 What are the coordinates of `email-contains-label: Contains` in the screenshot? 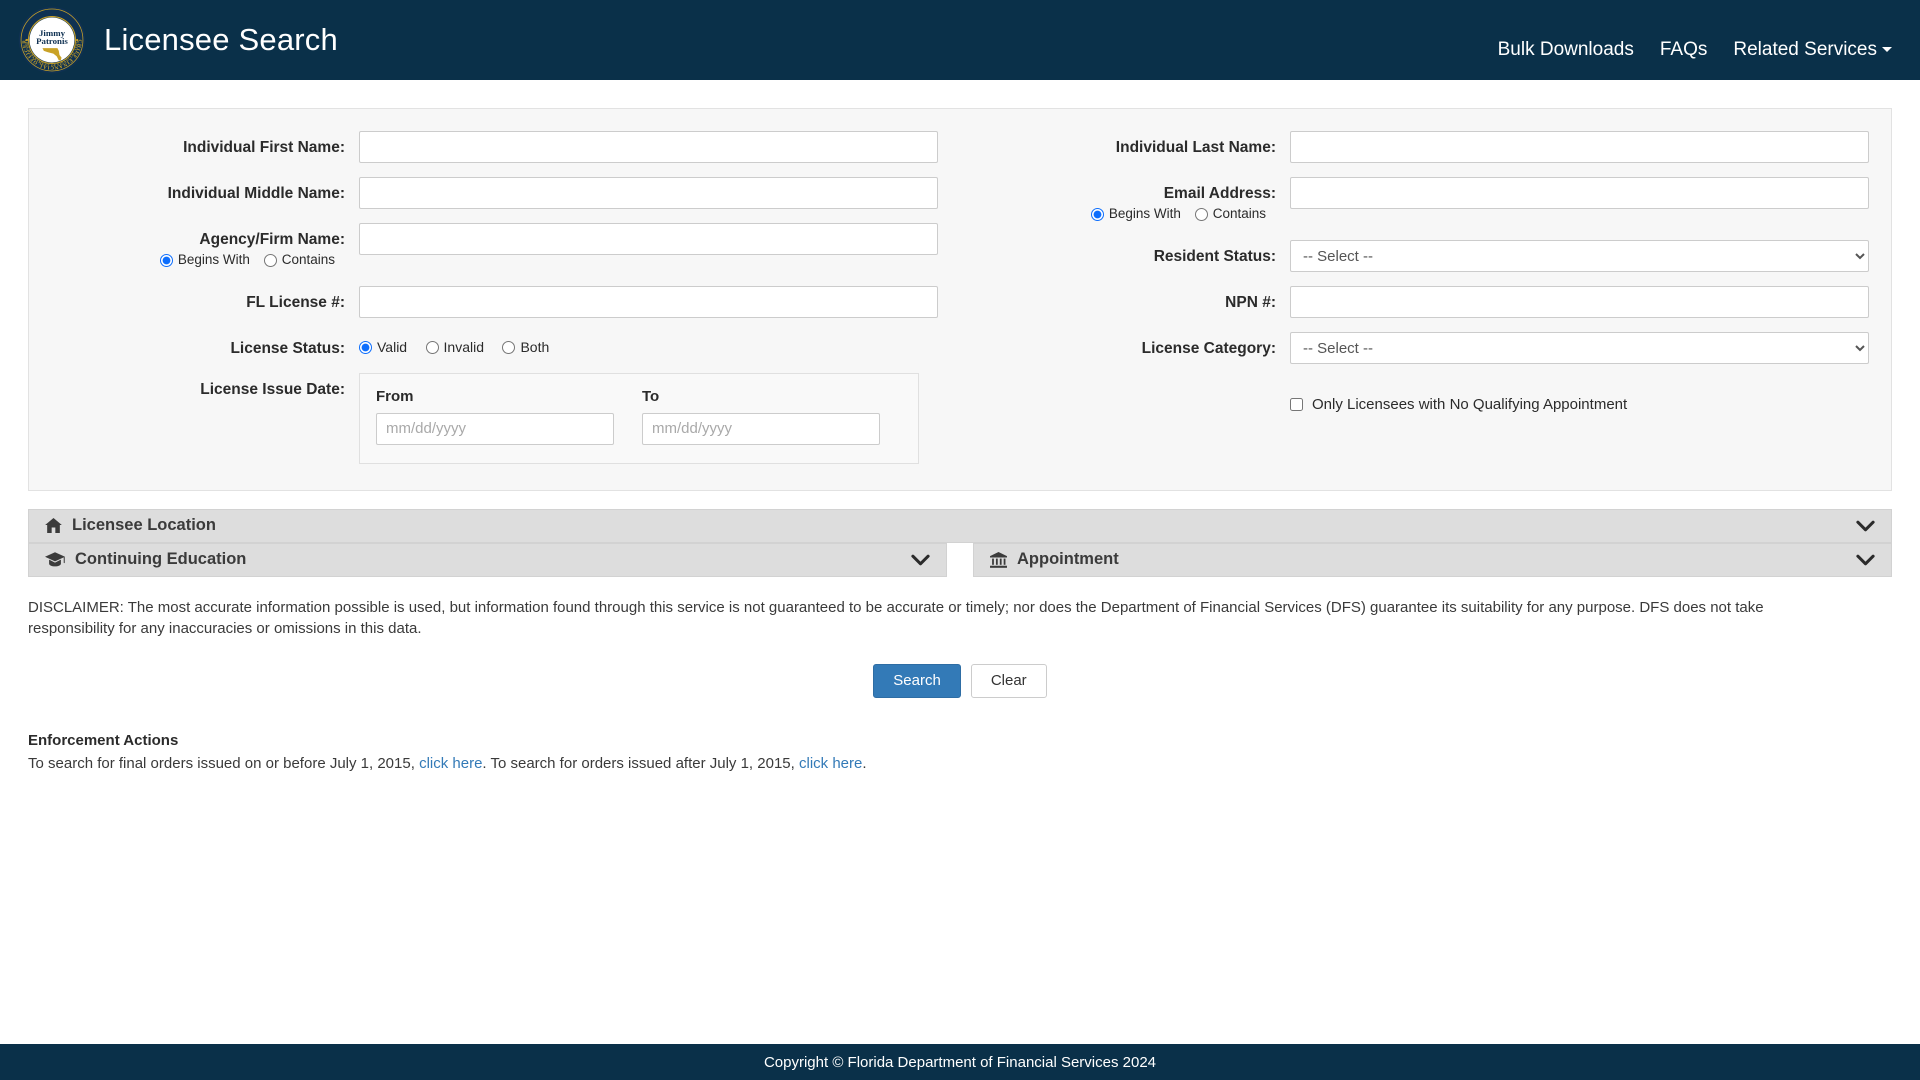 It's located at (1239, 214).